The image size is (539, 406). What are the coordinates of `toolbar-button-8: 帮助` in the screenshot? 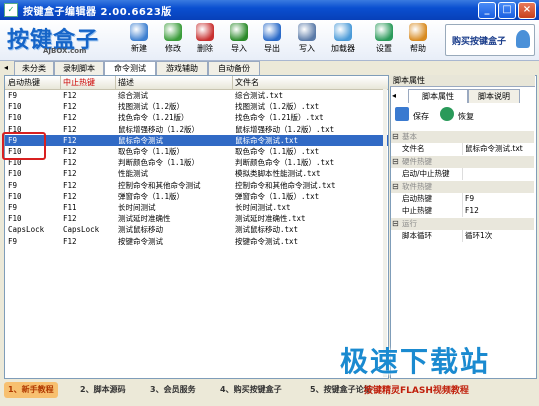 It's located at (418, 40).